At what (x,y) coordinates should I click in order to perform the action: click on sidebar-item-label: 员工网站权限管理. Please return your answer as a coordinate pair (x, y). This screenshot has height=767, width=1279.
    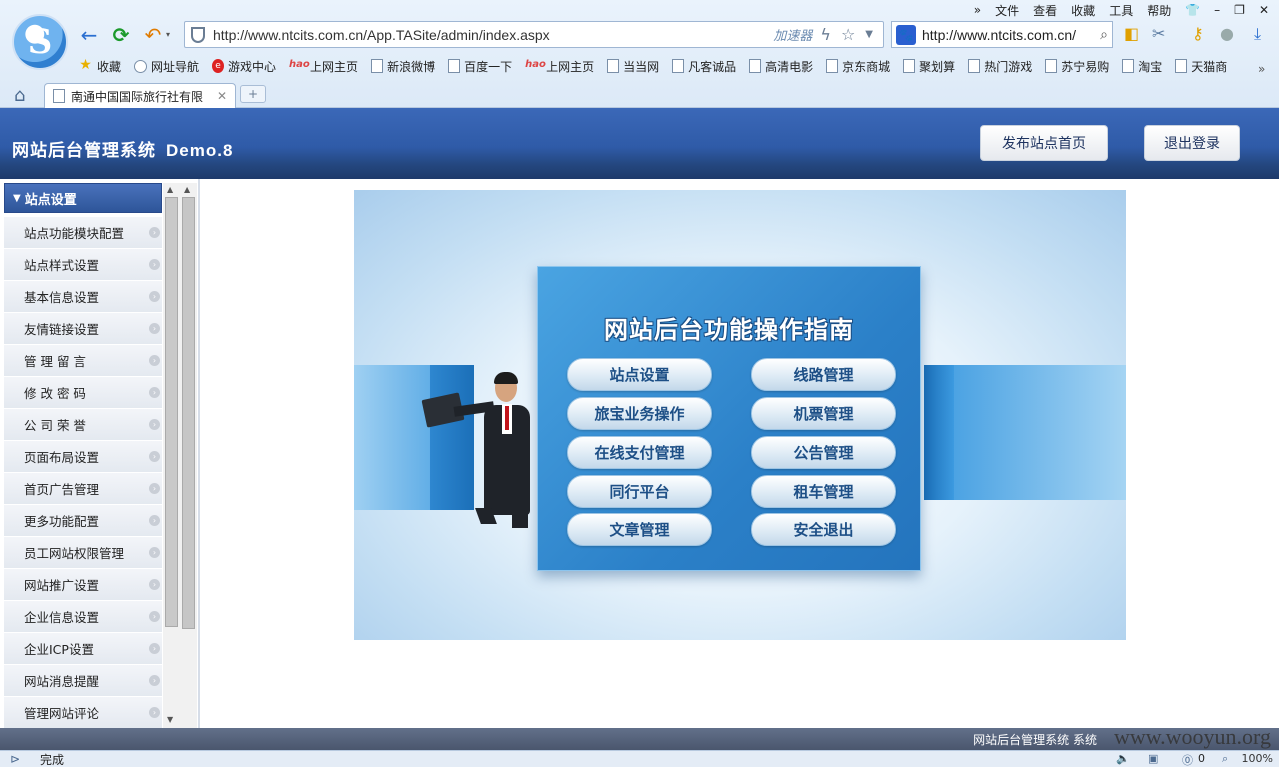
    Looking at the image, I should click on (74, 553).